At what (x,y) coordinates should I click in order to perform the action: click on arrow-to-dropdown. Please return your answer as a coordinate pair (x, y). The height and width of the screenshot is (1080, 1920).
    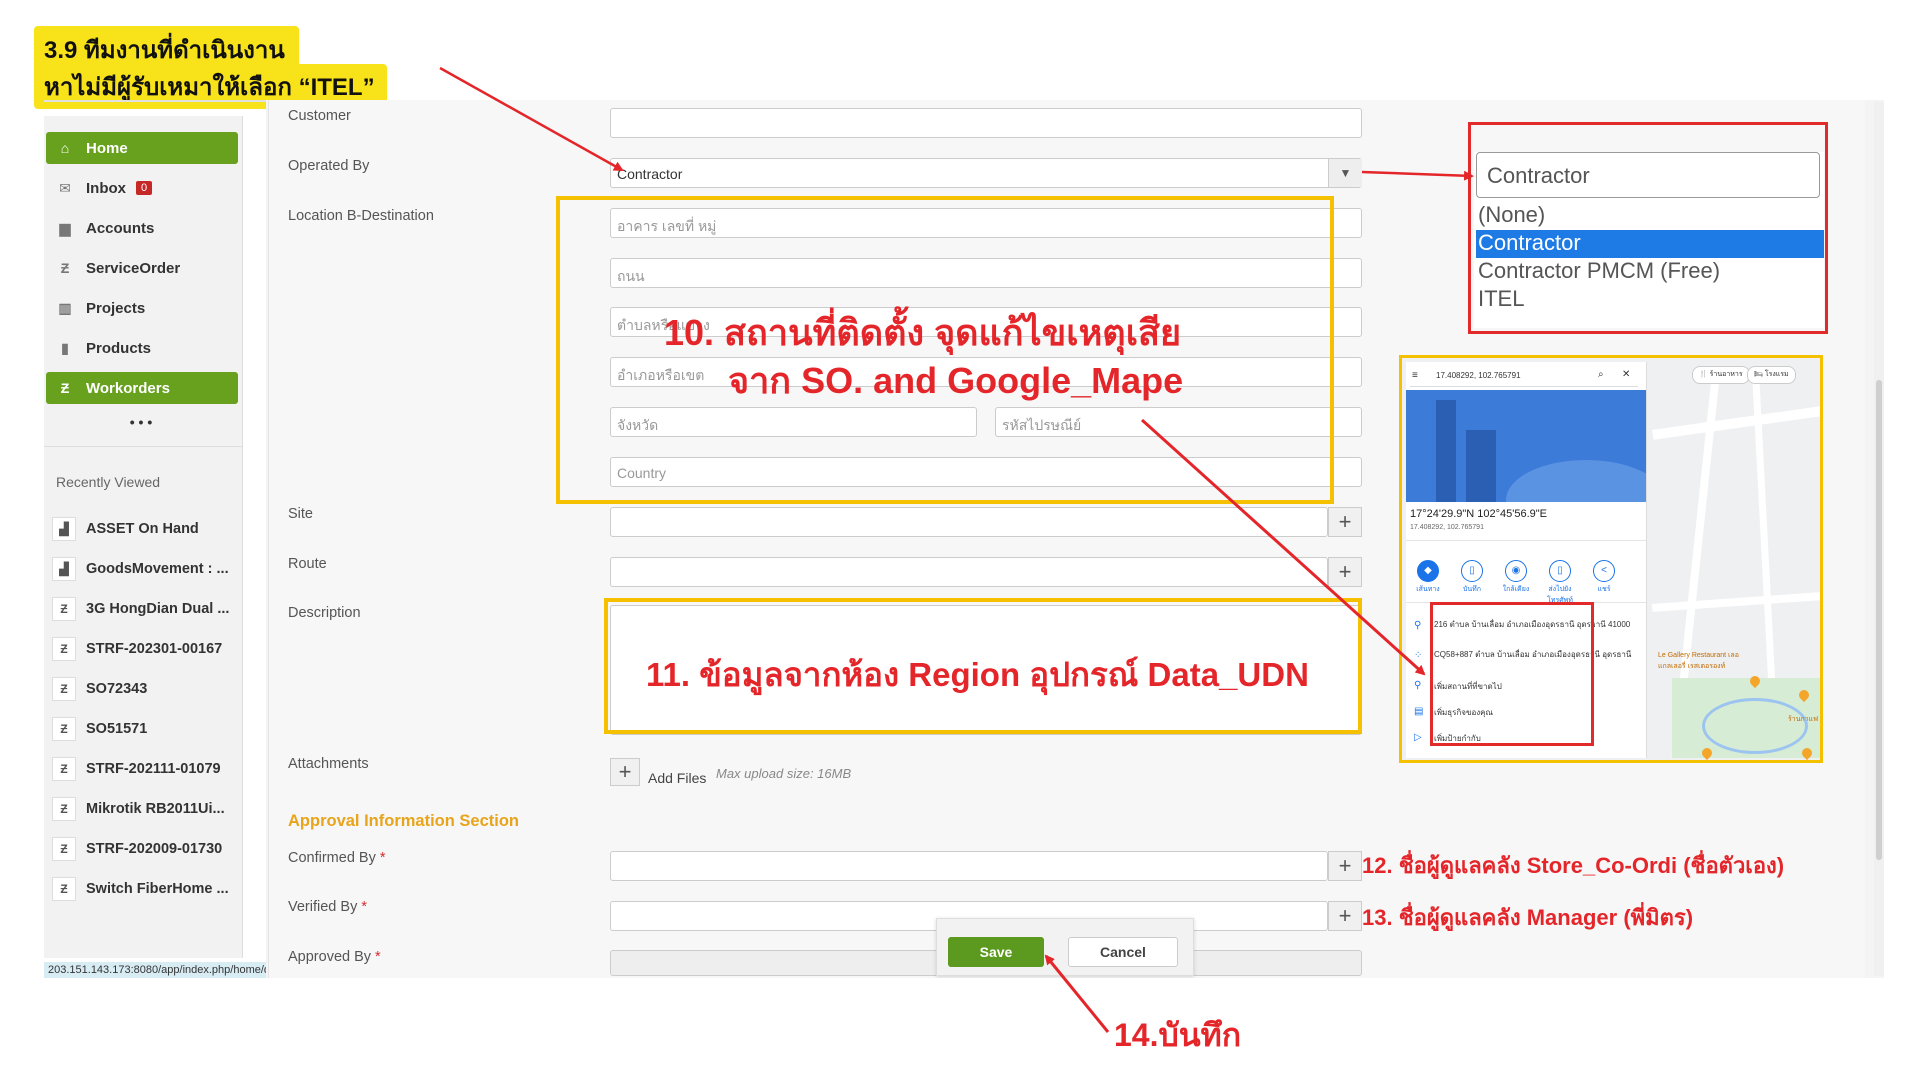
    Looking at the image, I should click on (1417, 175).